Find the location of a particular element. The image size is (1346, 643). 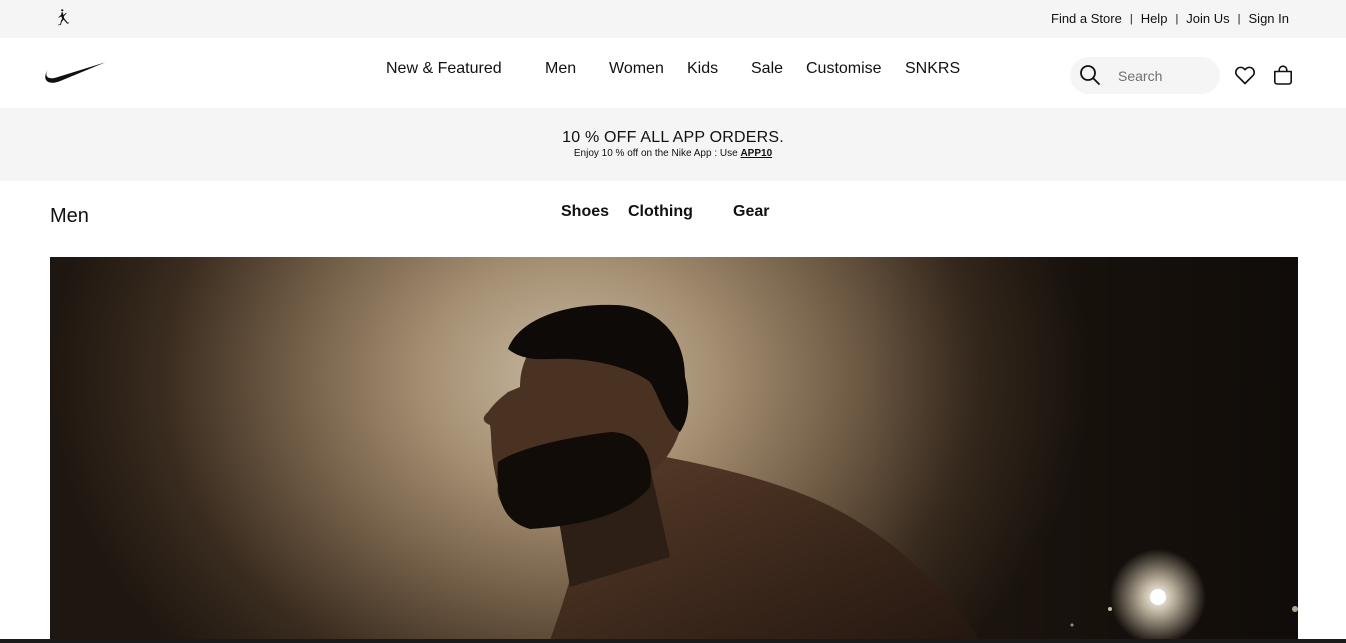

bottom-edge is located at coordinates (673, 641).